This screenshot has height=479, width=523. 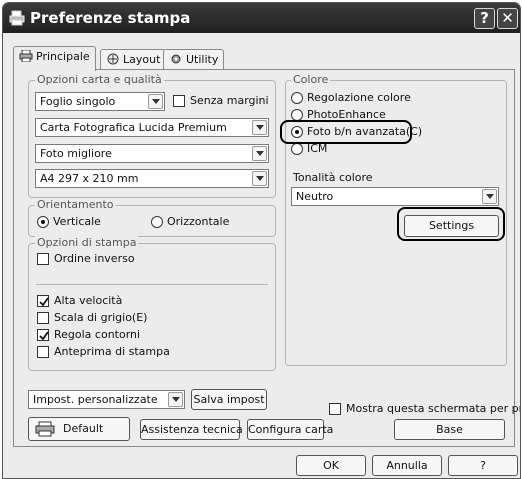 I want to click on print-preview-checkbox, so click(x=43, y=352).